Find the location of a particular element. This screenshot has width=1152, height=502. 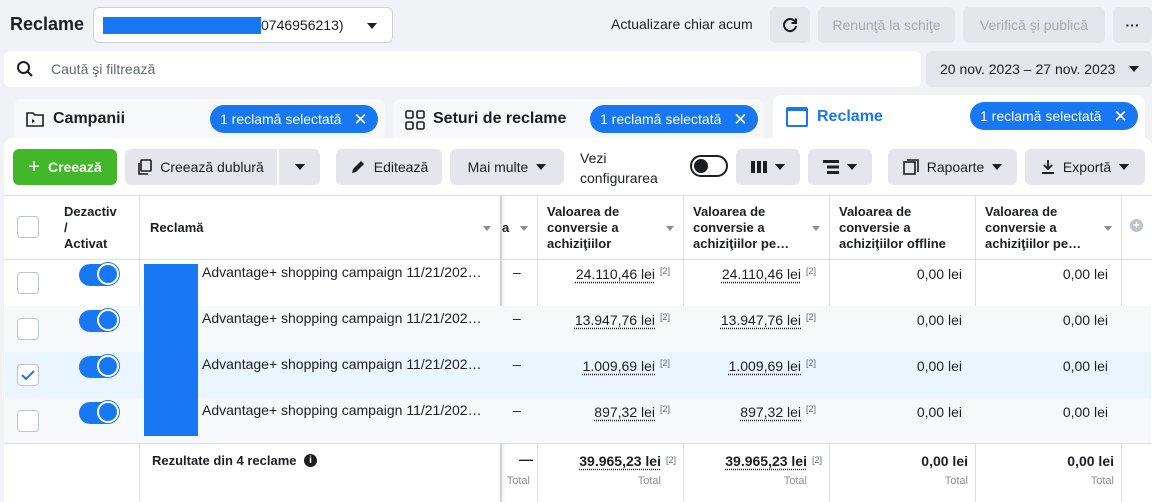

header-purchase-value: Valoarea de conversie a achiziţiilor is located at coordinates (583, 228).